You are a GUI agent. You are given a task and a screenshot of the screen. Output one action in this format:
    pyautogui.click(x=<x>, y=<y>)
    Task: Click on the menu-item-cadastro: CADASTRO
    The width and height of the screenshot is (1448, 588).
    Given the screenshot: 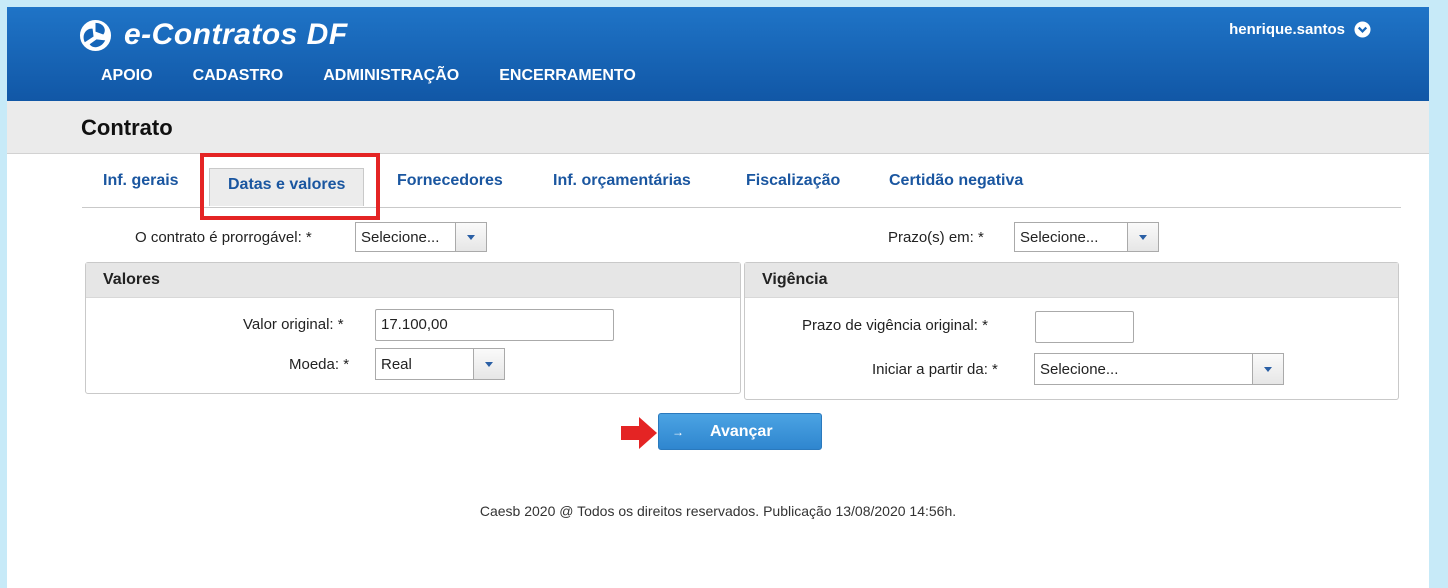 What is the action you would take?
    pyautogui.click(x=238, y=76)
    